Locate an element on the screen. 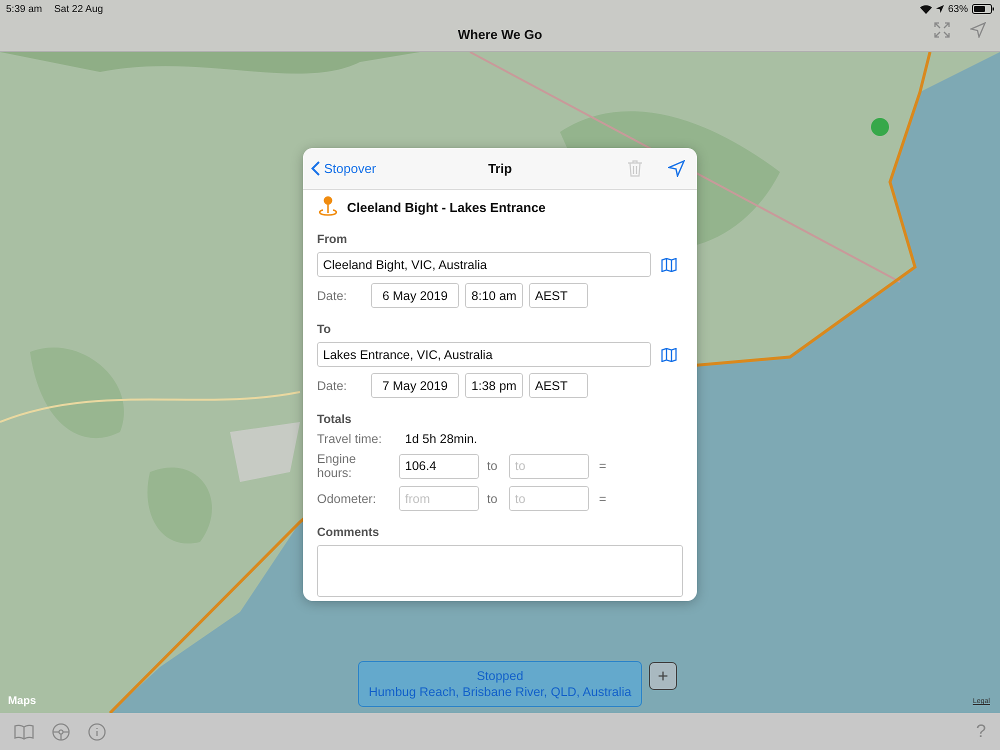  chevron-left-icon is located at coordinates (315, 168).